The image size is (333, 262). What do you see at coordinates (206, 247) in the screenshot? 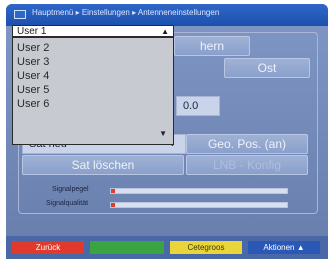
I see `yellow-key-button: Cetegroos` at bounding box center [206, 247].